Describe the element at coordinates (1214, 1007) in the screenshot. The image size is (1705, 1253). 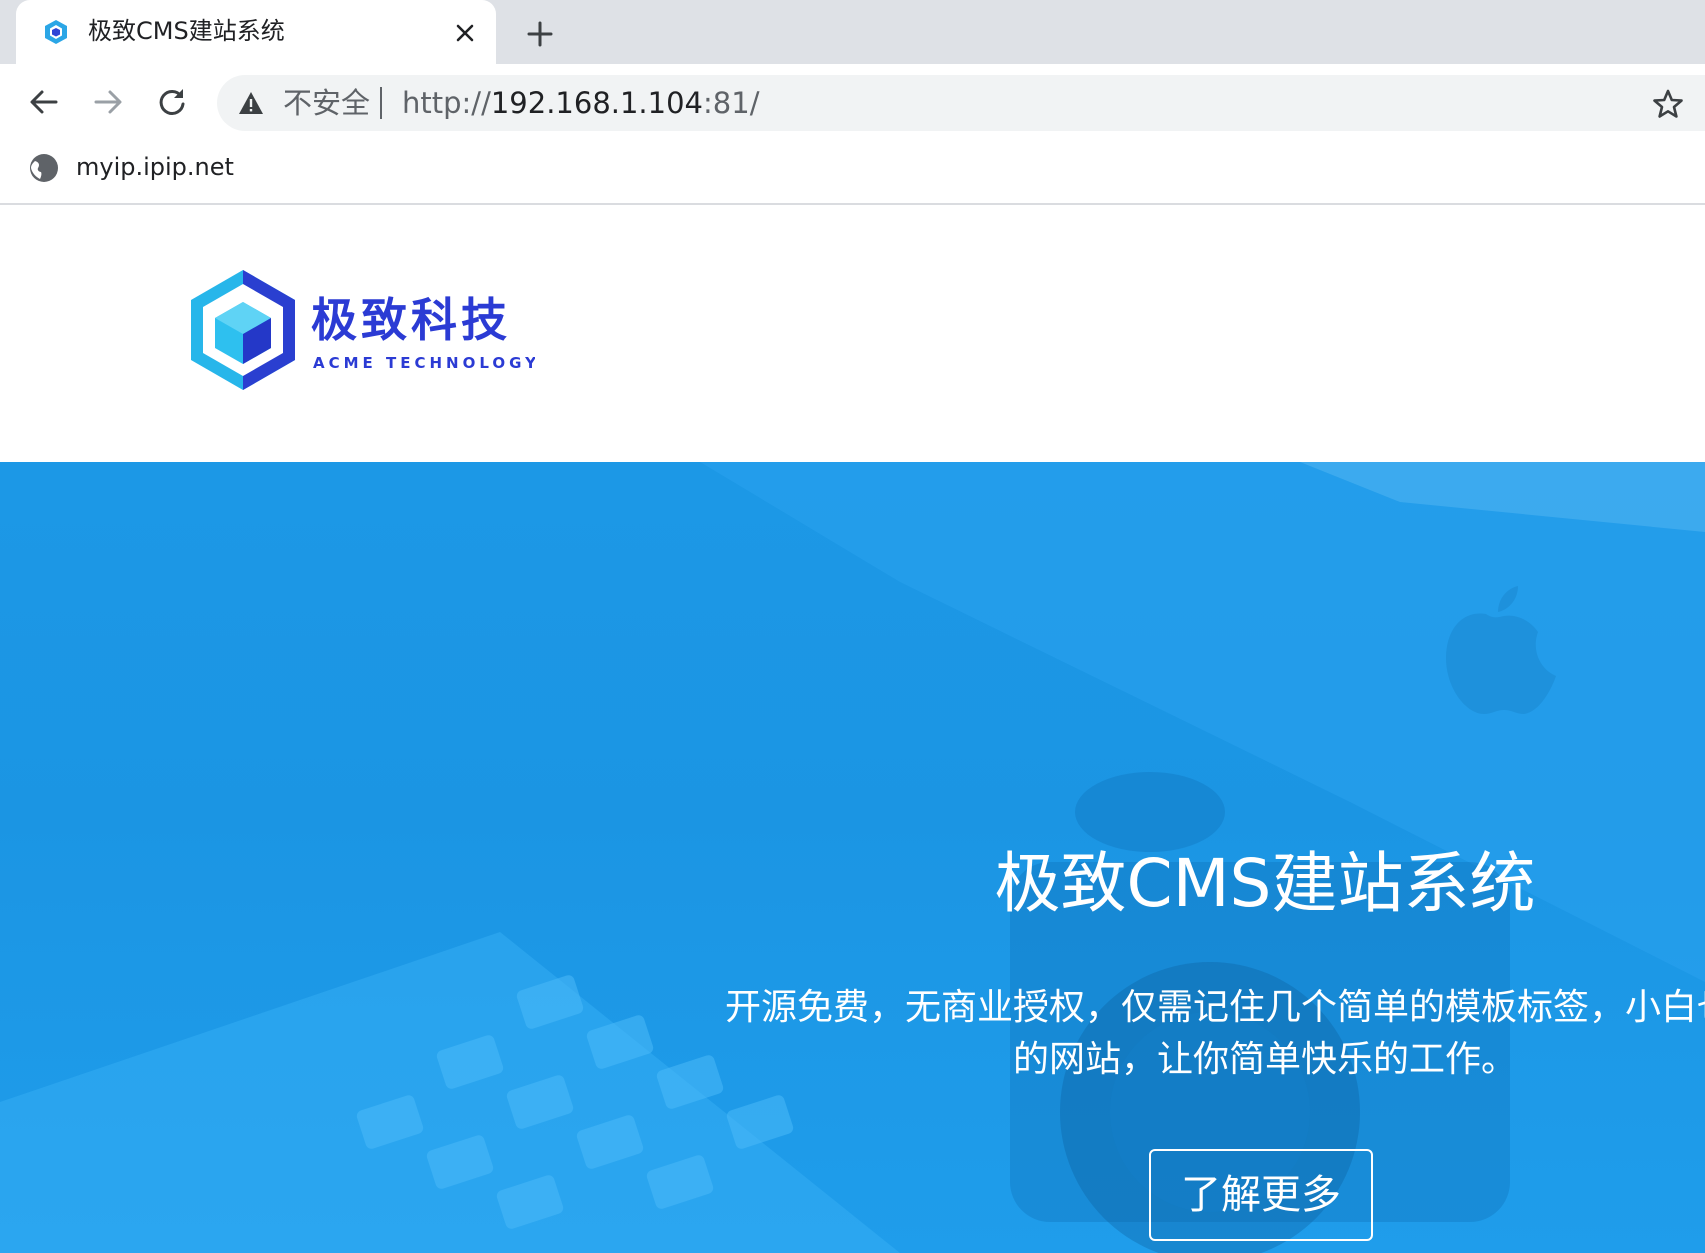
I see `hero-description-line-1: 开源免费，无商业授权，仅需记住几个简单的模板标签，小白也能搭` at that location.